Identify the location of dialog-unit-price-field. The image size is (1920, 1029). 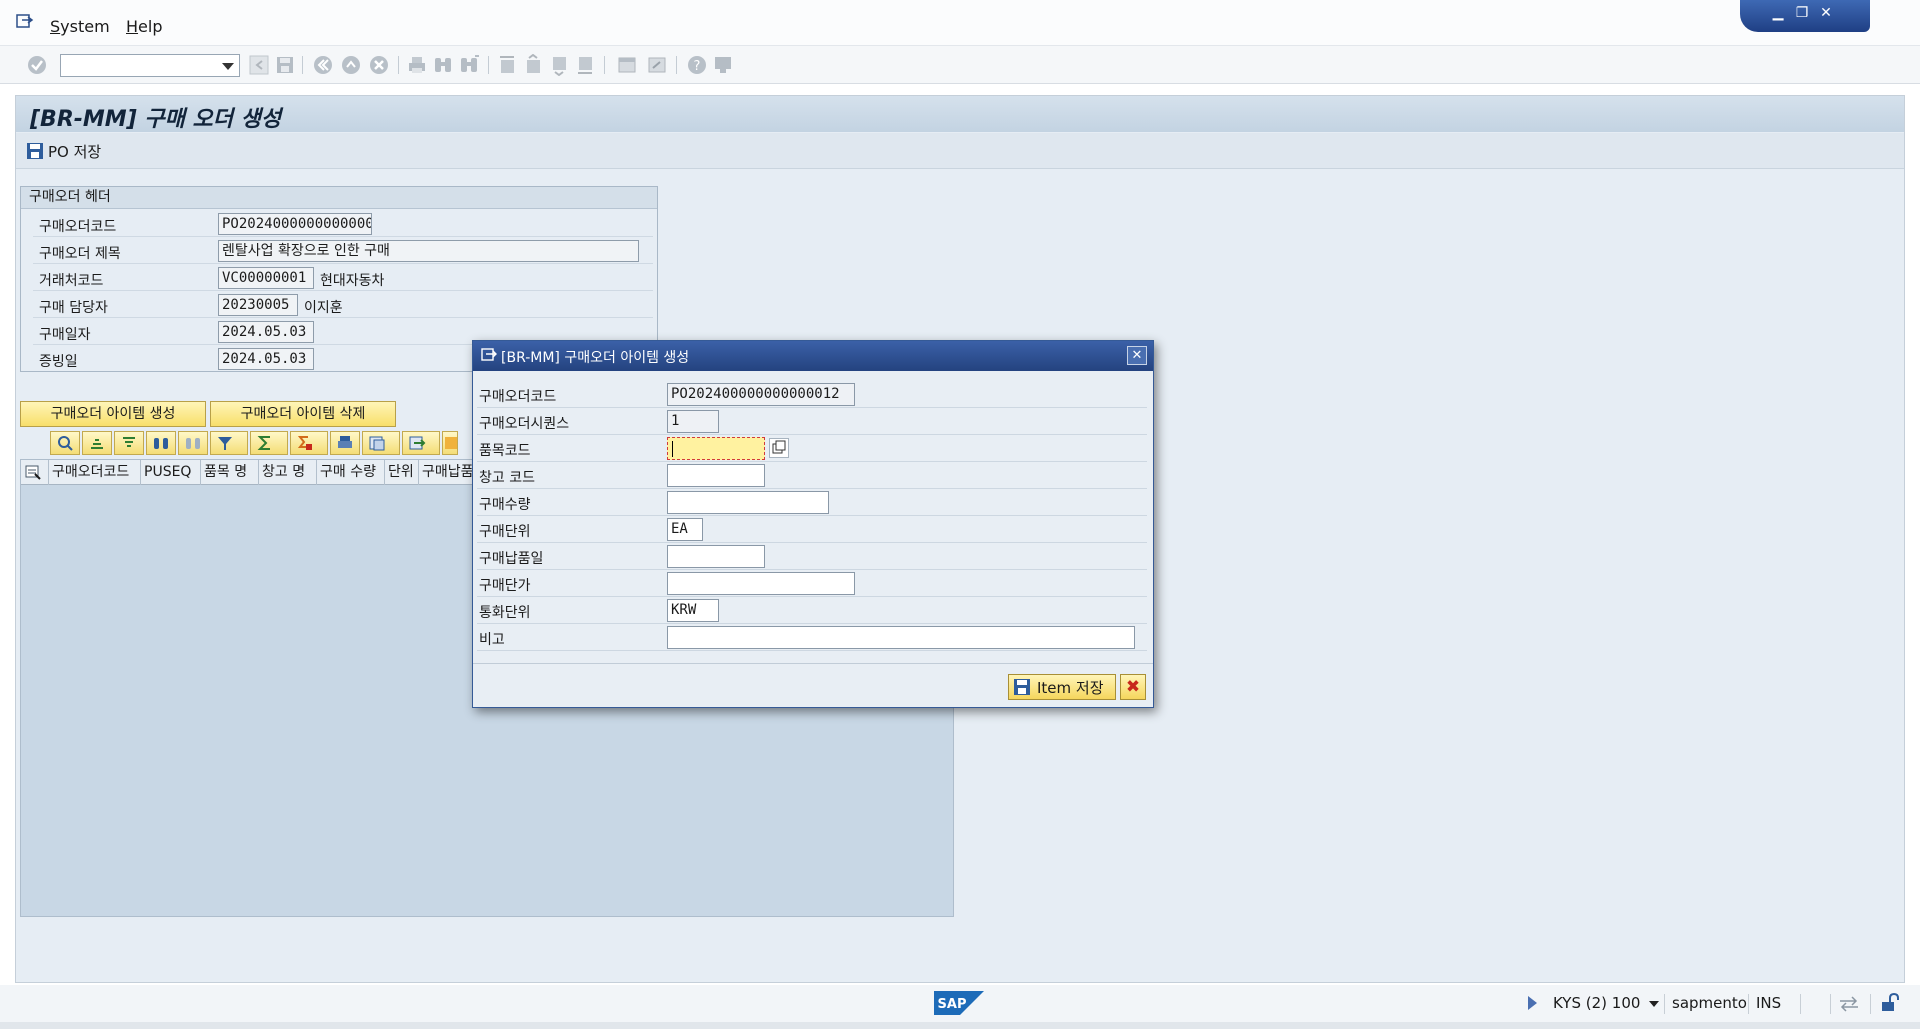
(761, 583).